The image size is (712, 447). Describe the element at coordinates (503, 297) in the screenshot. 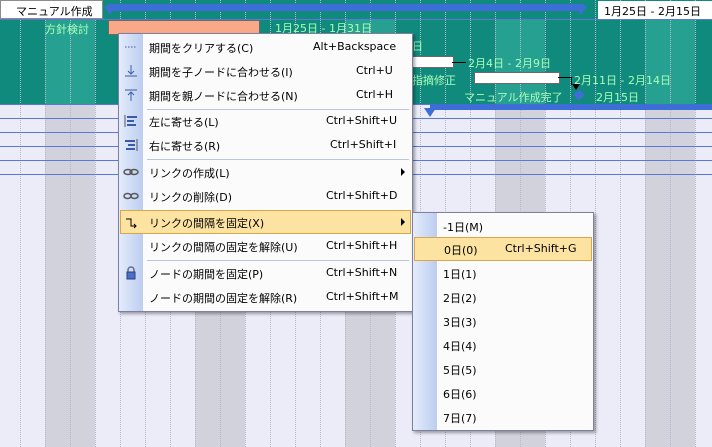

I see `submenu-item-2: 2日(2)` at that location.